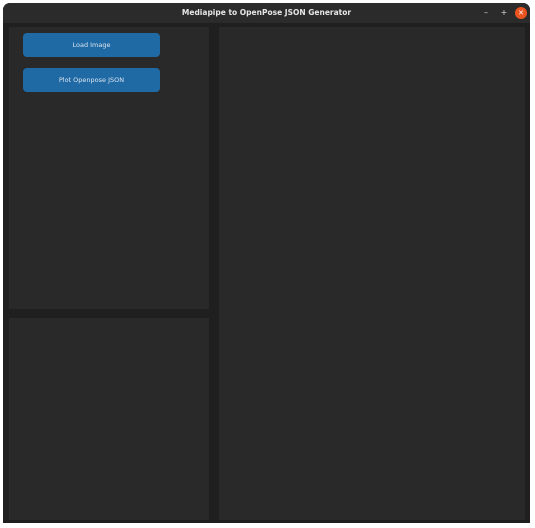 This screenshot has width=535, height=528. What do you see at coordinates (504, 13) in the screenshot?
I see `maximize-button: +` at bounding box center [504, 13].